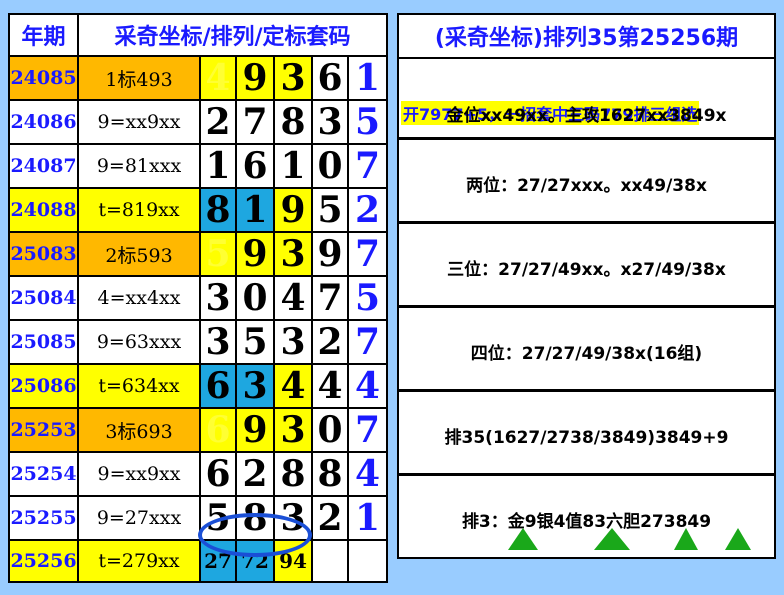 This screenshot has height=595, width=784. What do you see at coordinates (43, 430) in the screenshot?
I see `period-cell: 25253` at bounding box center [43, 430].